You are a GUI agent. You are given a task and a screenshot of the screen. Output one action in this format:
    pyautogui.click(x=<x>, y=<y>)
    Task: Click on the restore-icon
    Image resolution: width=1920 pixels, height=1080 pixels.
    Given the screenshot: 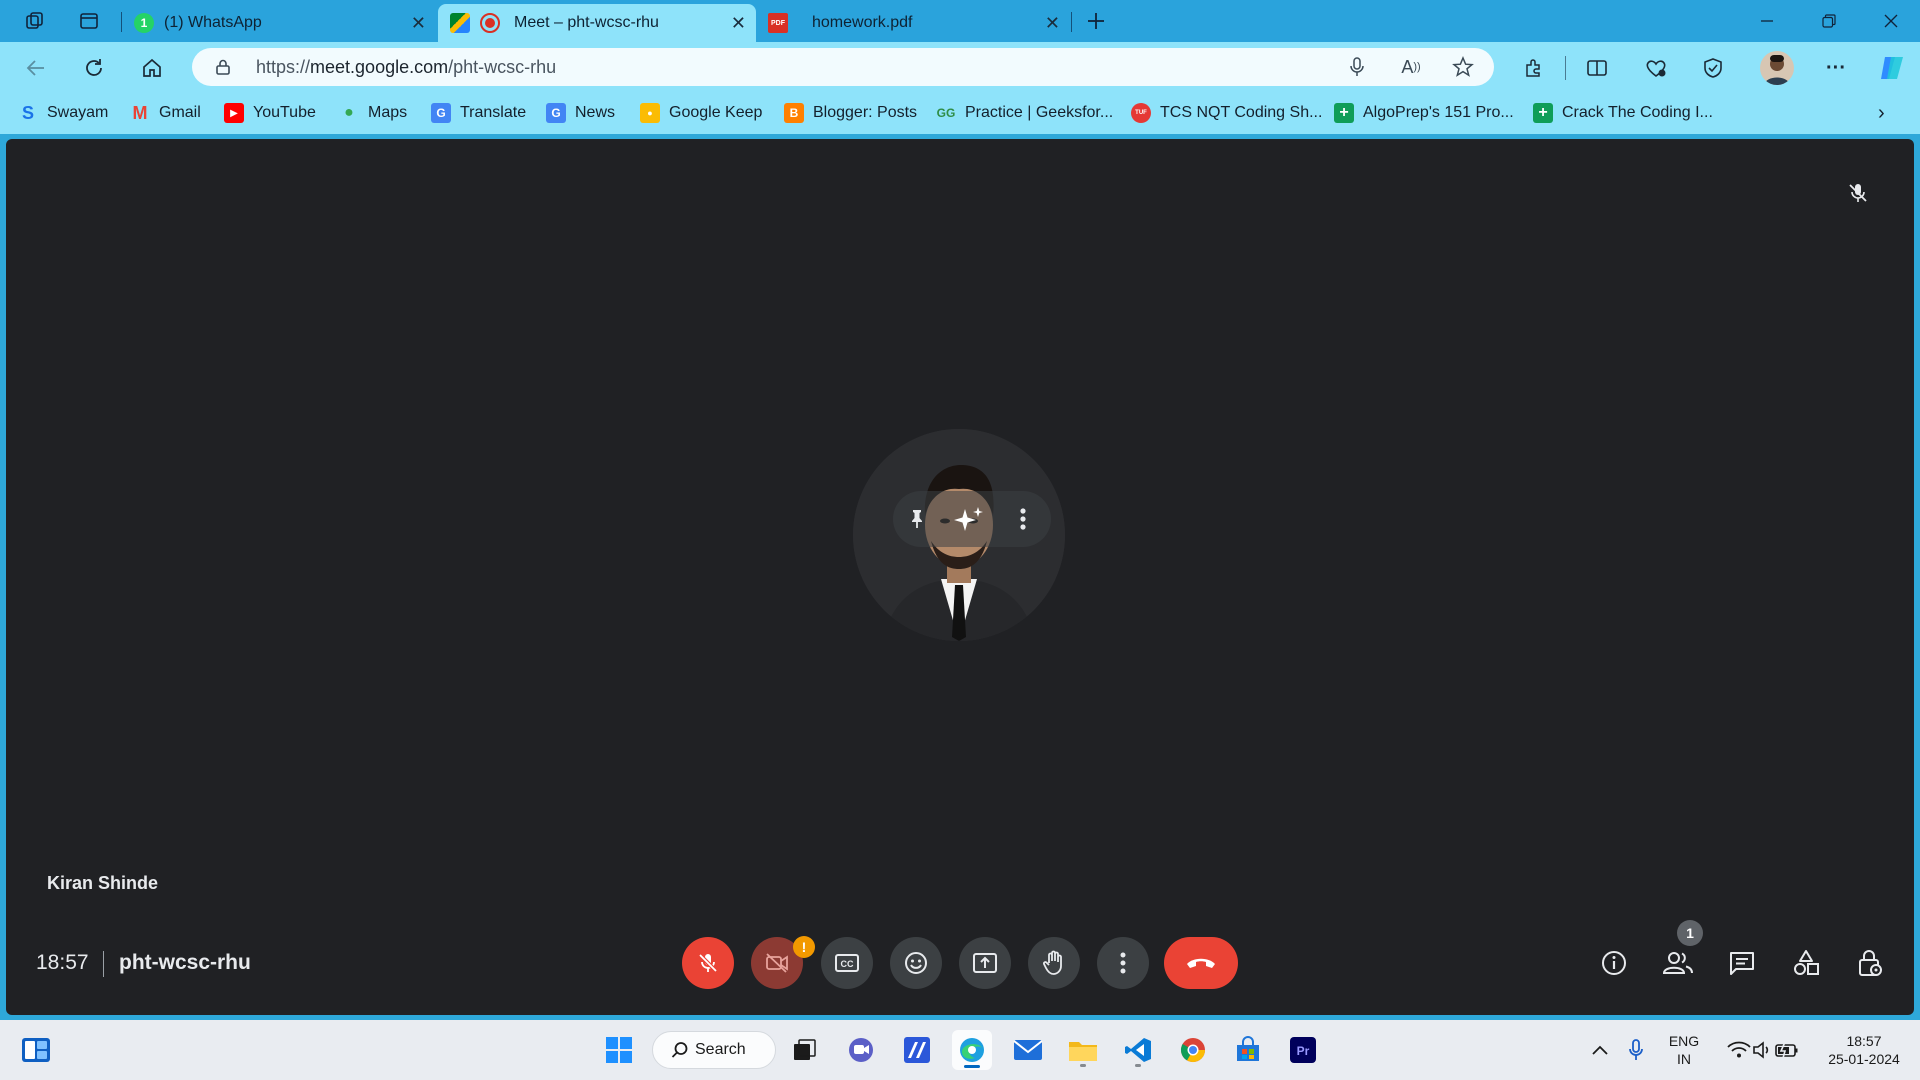 What is the action you would take?
    pyautogui.click(x=1829, y=21)
    